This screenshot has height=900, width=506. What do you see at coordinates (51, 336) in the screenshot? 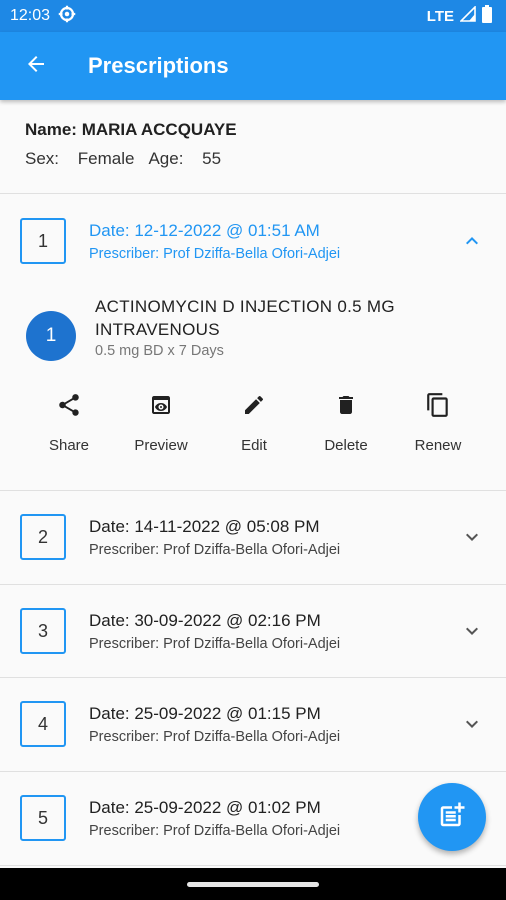
I see `drug-number-badge: 1` at bounding box center [51, 336].